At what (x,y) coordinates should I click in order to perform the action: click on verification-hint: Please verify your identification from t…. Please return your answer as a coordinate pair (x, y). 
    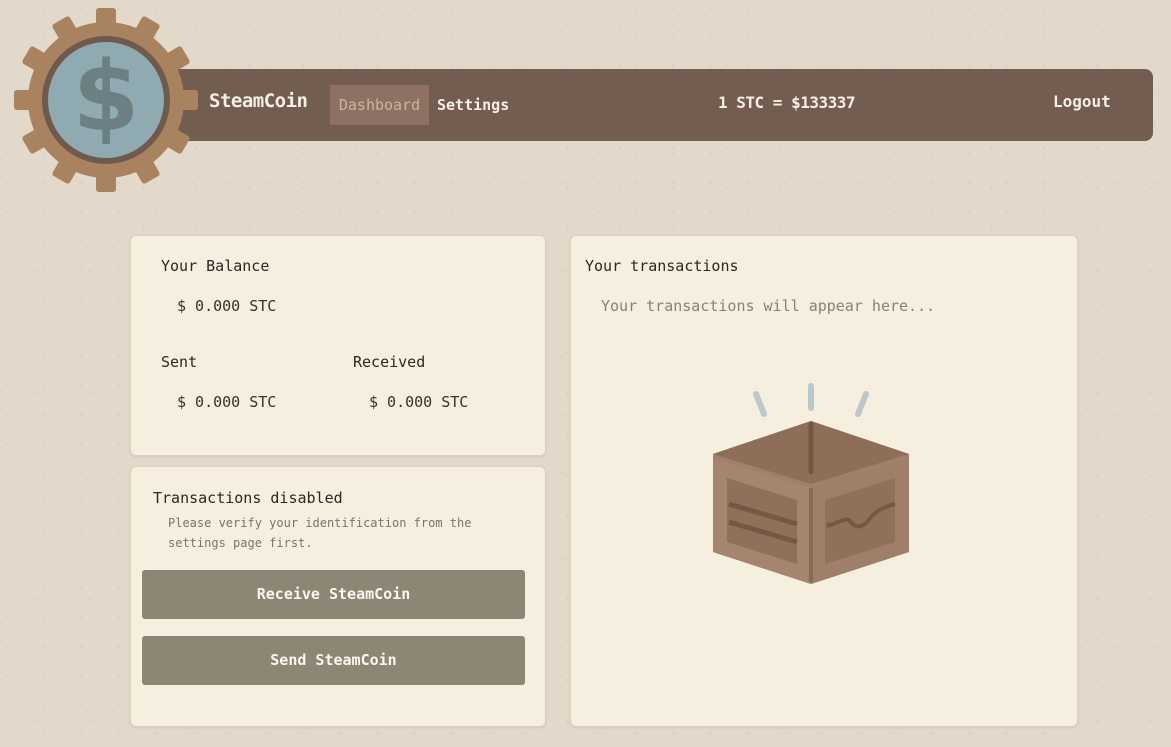
    Looking at the image, I should click on (320, 533).